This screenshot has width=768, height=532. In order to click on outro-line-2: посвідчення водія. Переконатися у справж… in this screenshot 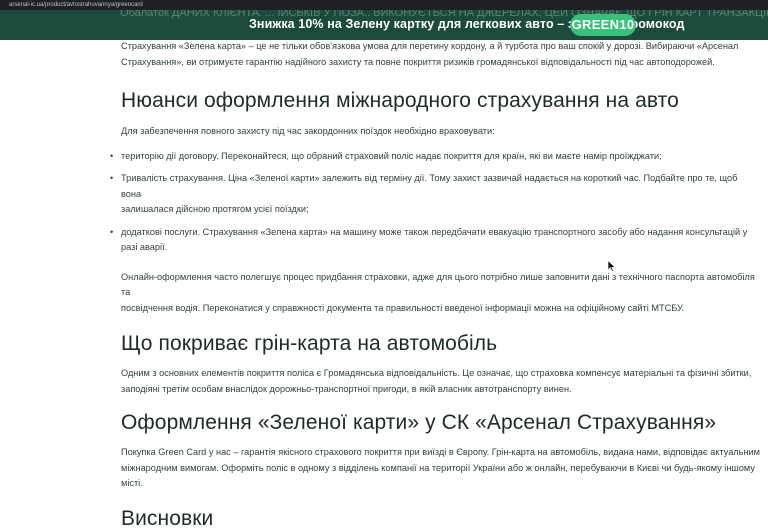, I will do `click(403, 307)`.